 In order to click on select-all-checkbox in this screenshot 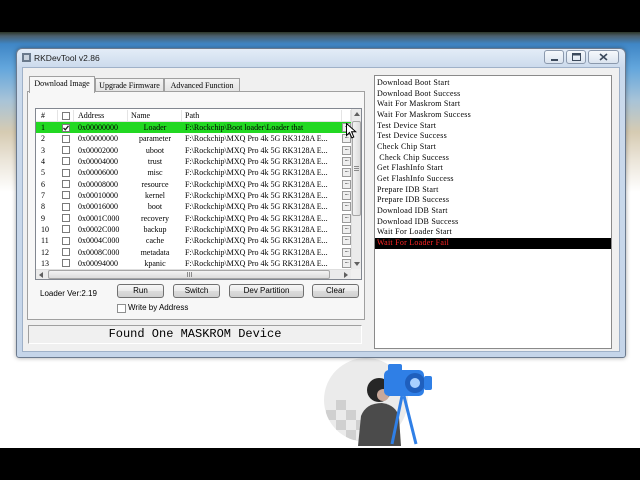, I will do `click(66, 115)`.